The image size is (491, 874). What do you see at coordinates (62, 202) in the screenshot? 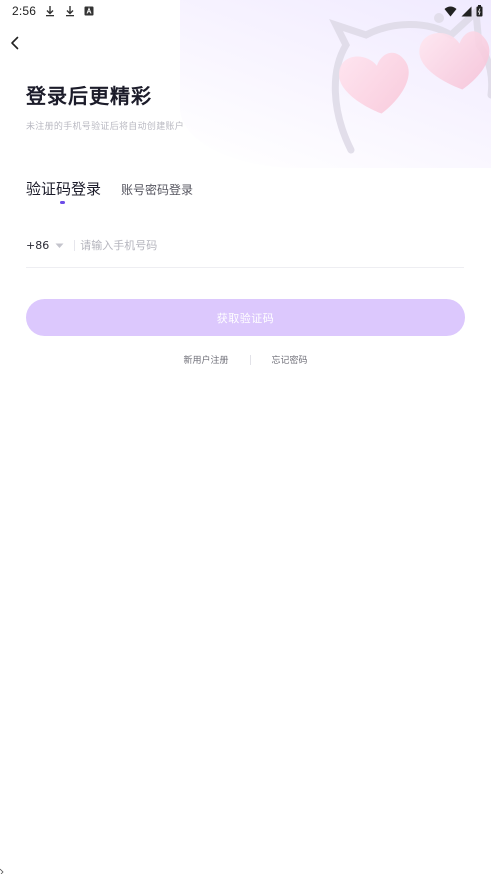
I see `active-tab-indicator` at bounding box center [62, 202].